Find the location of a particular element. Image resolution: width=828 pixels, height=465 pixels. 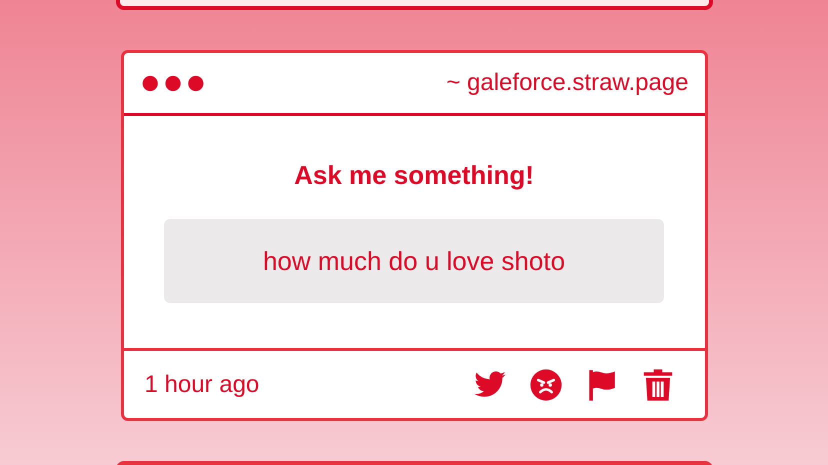

page-address: ~ galeforce.straw.page is located at coordinates (567, 83).